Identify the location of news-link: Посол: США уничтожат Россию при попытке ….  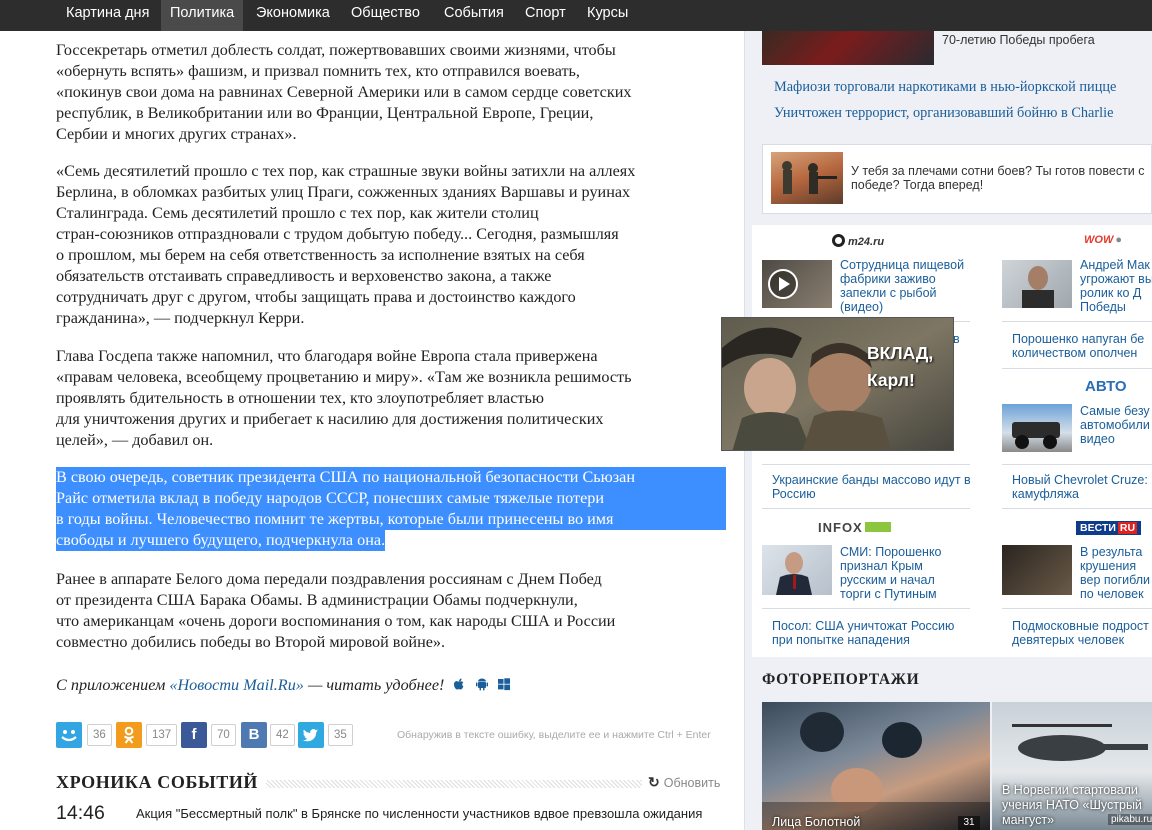
(872, 633).